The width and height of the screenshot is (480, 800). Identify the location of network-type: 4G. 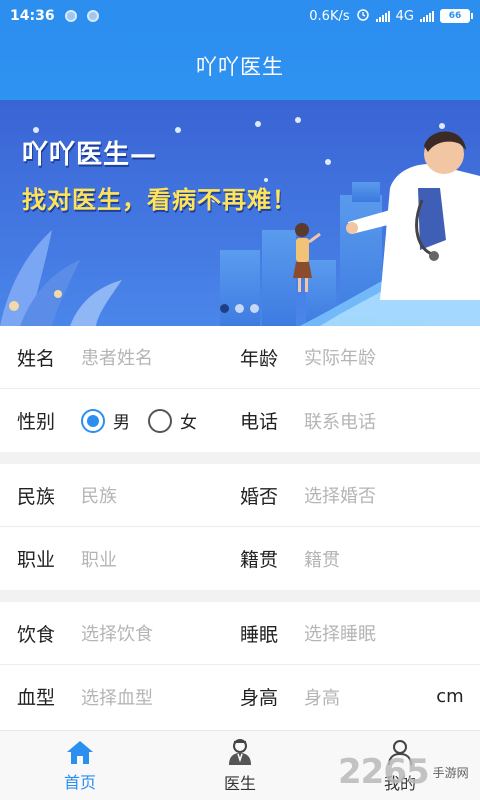
(404, 16).